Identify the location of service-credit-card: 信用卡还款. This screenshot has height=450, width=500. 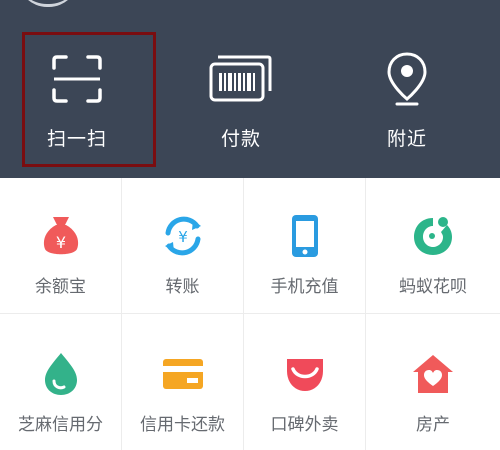
(183, 382).